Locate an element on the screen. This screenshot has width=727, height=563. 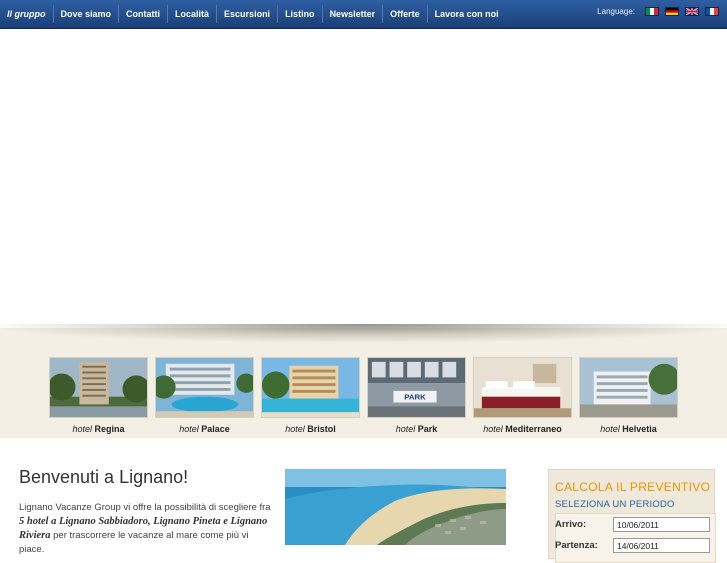
hotel-regina-photo is located at coordinates (98, 387).